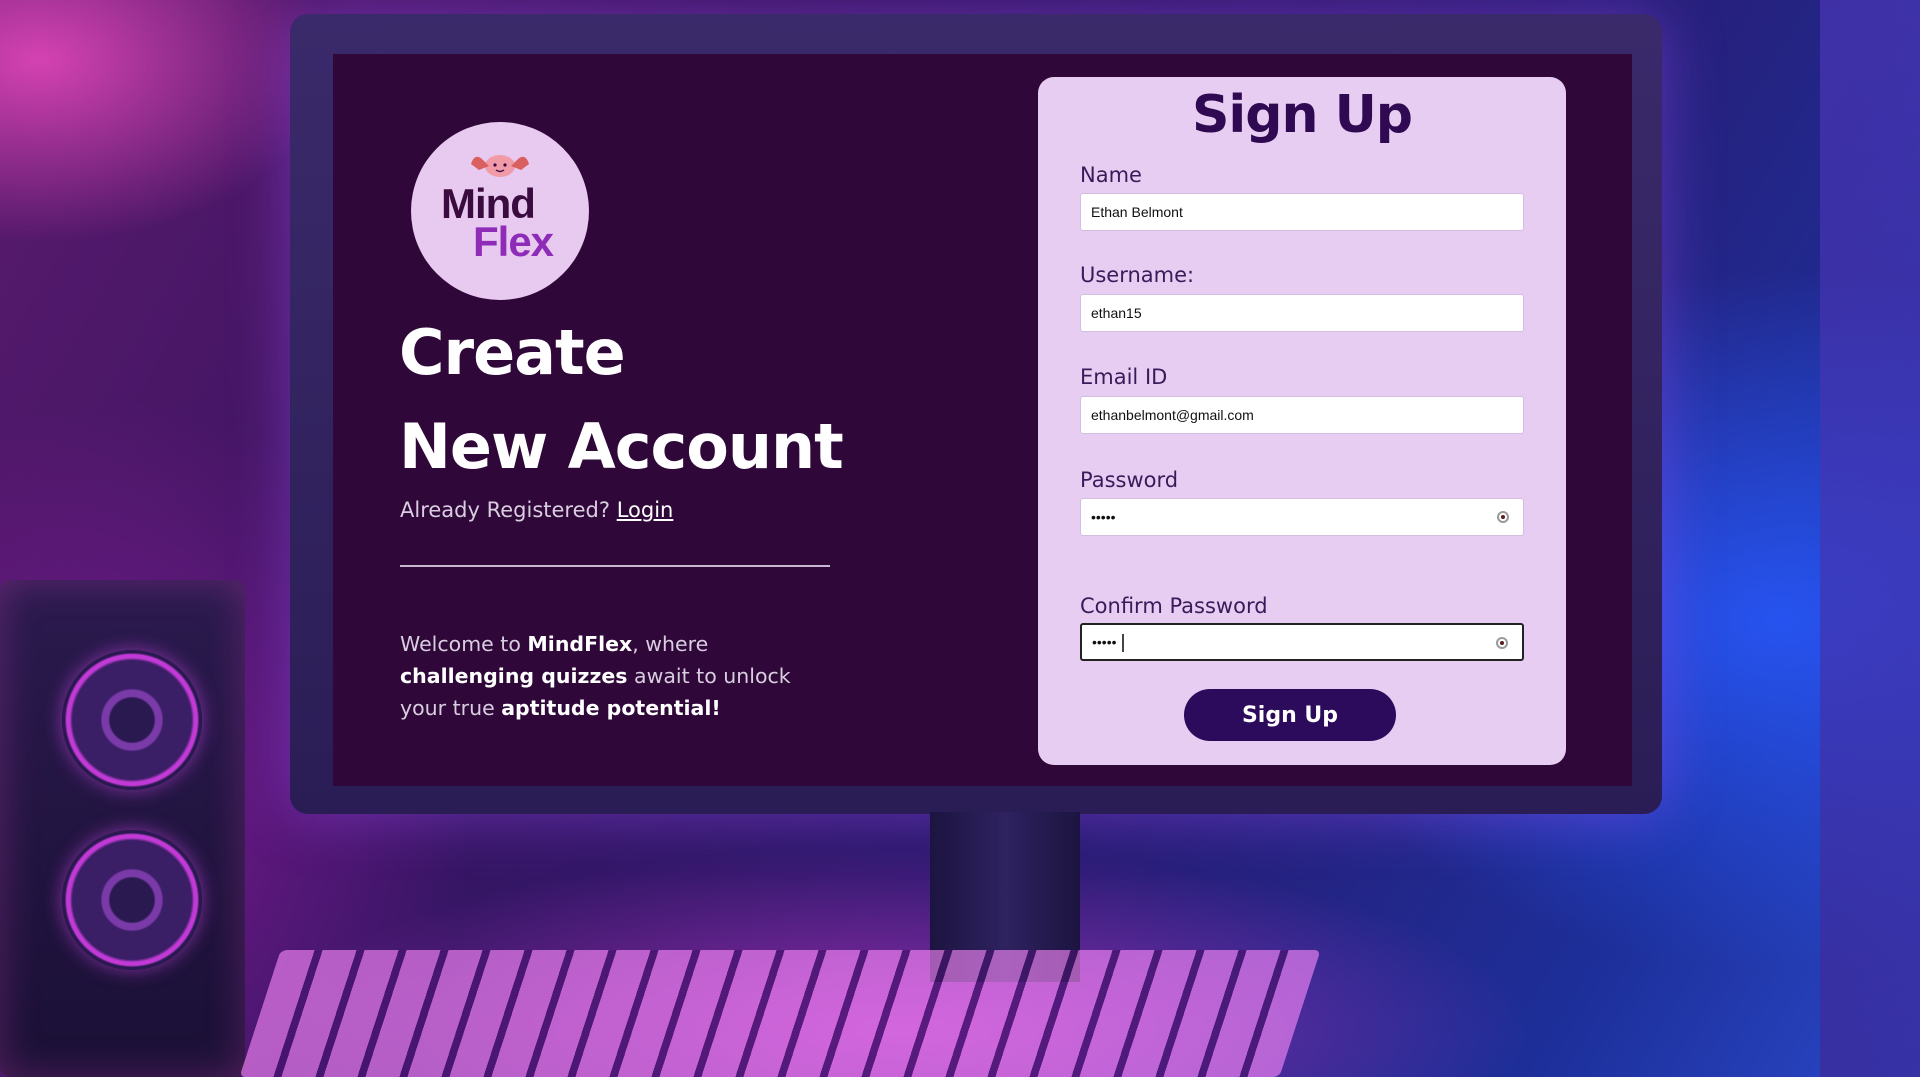 Image resolution: width=1920 pixels, height=1077 pixels. What do you see at coordinates (645, 510) in the screenshot?
I see `login-link: Login` at bounding box center [645, 510].